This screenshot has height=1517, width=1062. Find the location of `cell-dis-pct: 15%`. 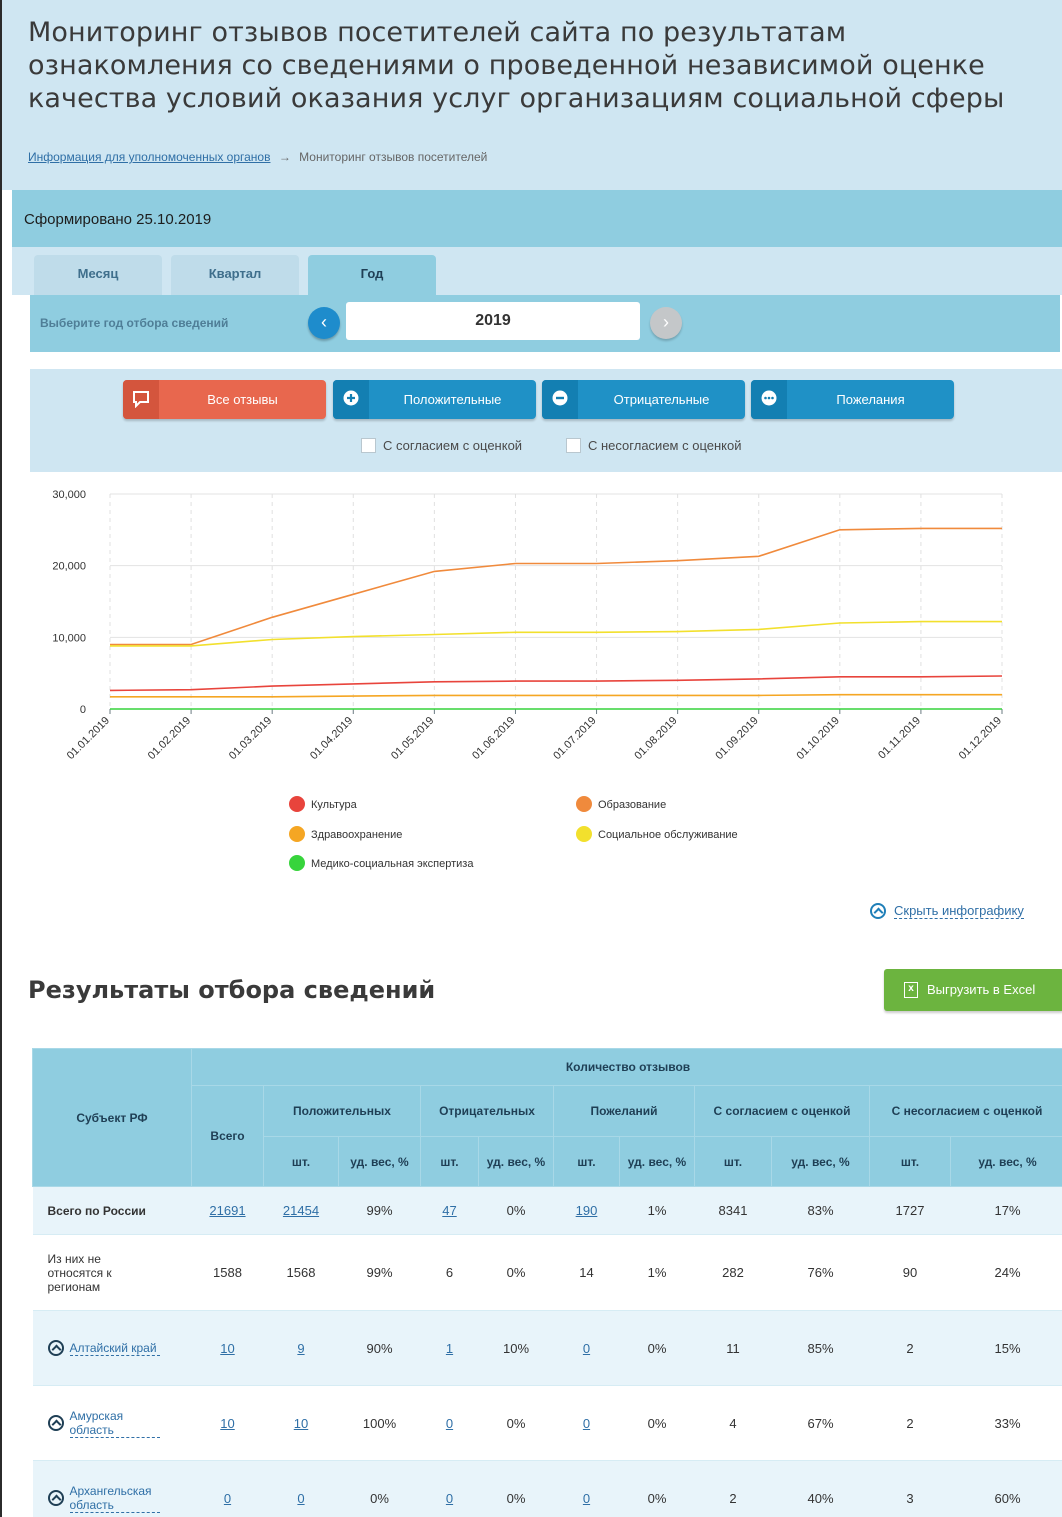

cell-dis-pct: 15% is located at coordinates (1006, 1348).